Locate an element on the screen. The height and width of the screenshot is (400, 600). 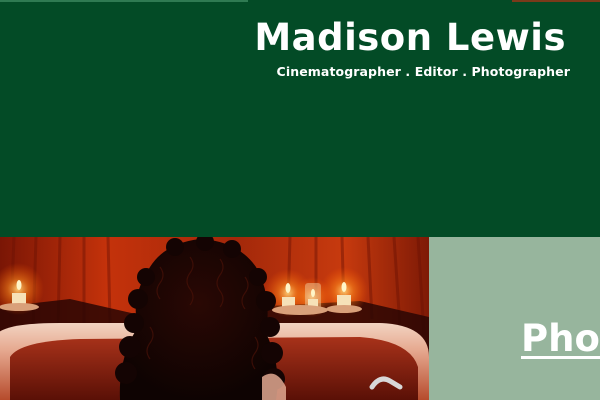
side-panel: Photography is located at coordinates (514, 318).